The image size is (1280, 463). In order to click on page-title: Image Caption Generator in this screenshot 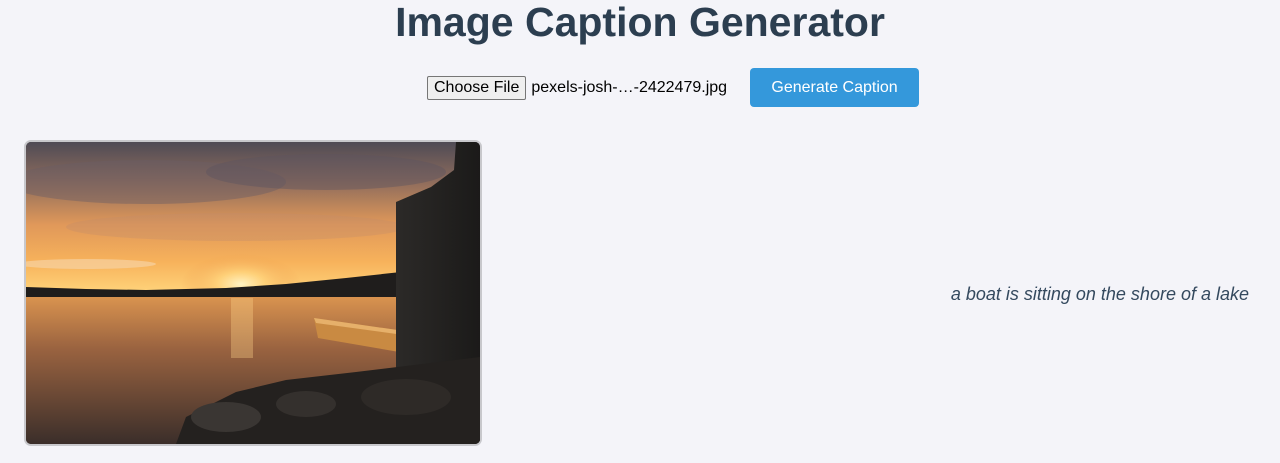, I will do `click(640, 22)`.